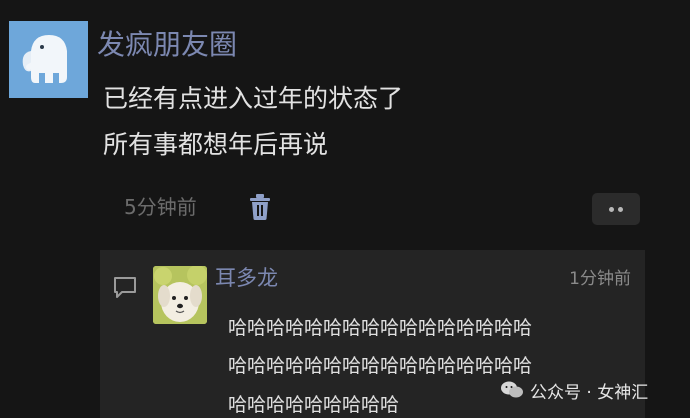 This screenshot has height=418, width=690. What do you see at coordinates (589, 392) in the screenshot?
I see `watermark-text: 公众号 · 女神汇` at bounding box center [589, 392].